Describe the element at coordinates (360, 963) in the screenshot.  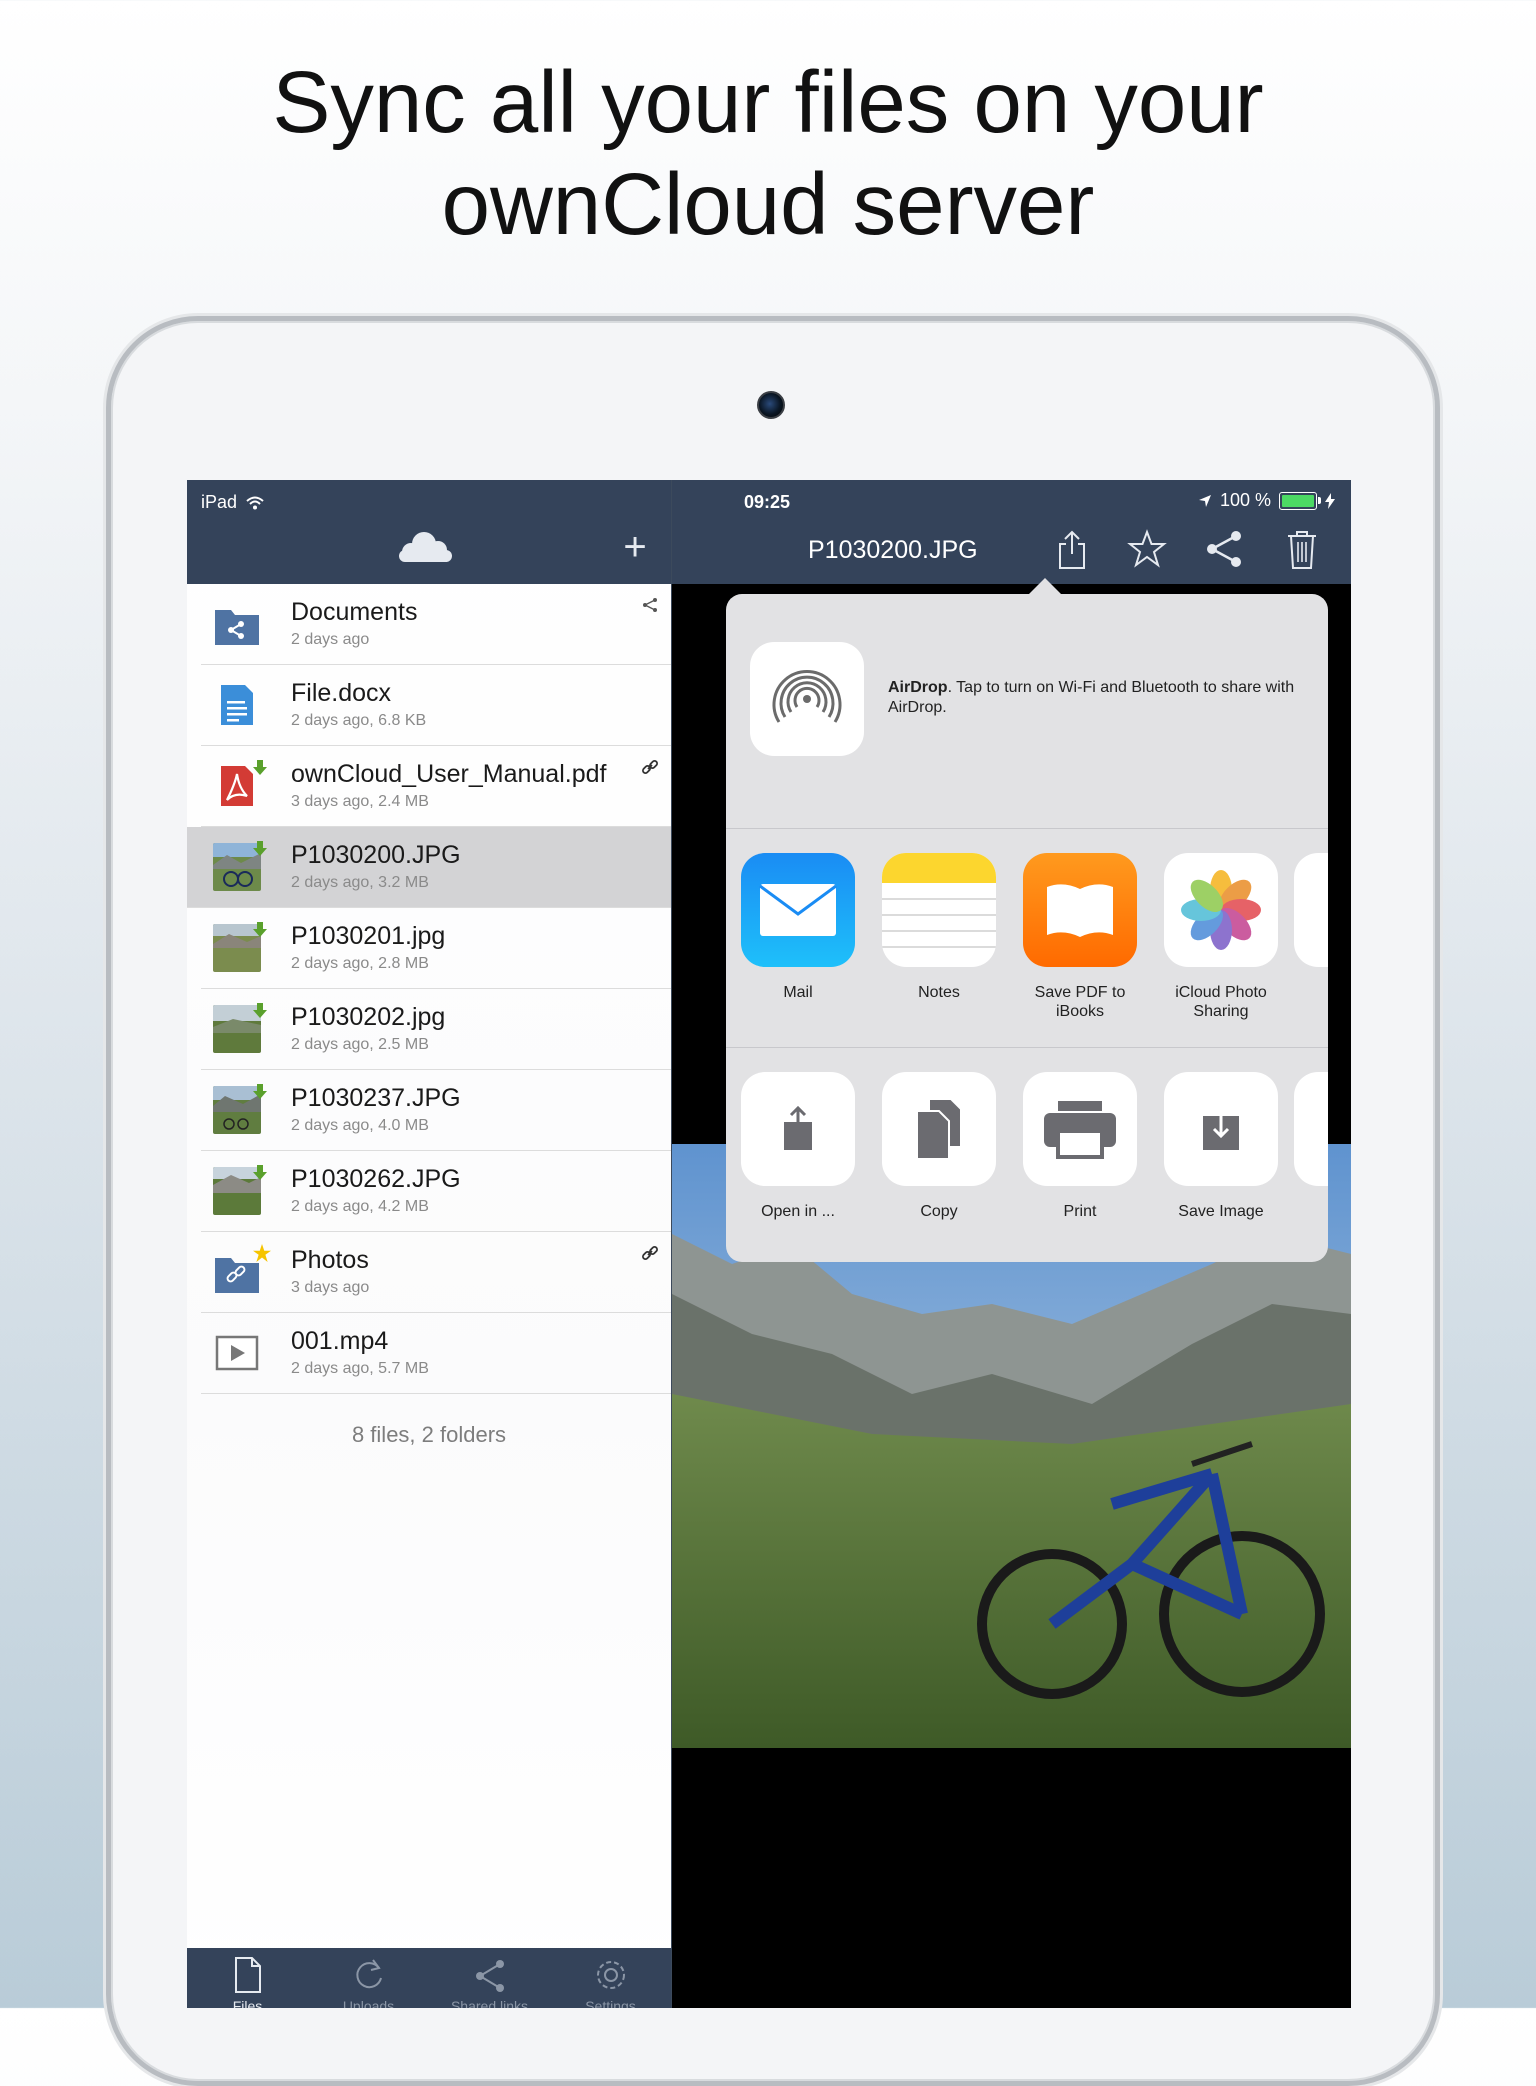
I see `file-meta: 2 days ago, 2.8 MB` at that location.